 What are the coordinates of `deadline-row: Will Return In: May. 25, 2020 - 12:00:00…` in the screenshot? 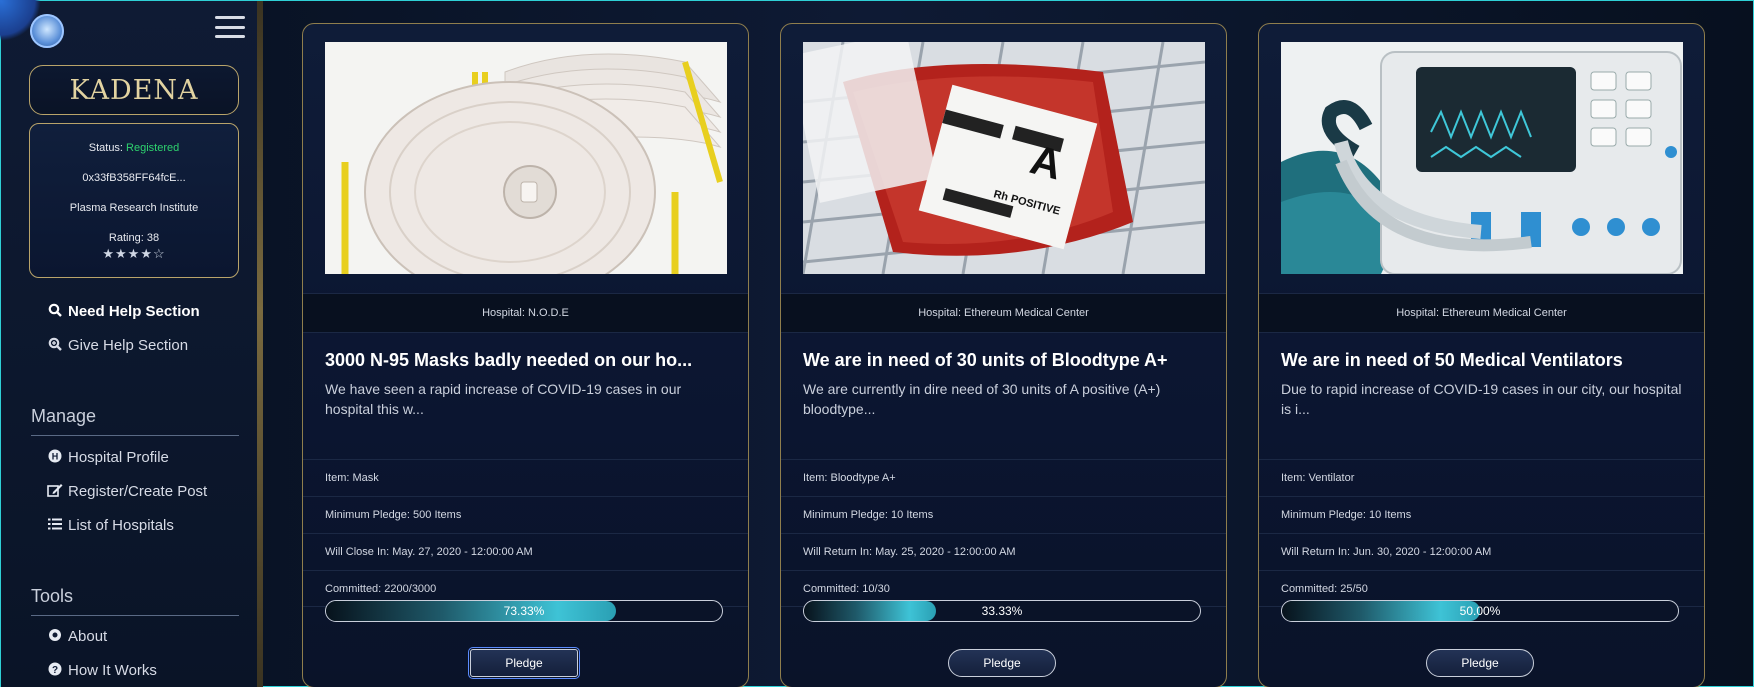 It's located at (1003, 551).